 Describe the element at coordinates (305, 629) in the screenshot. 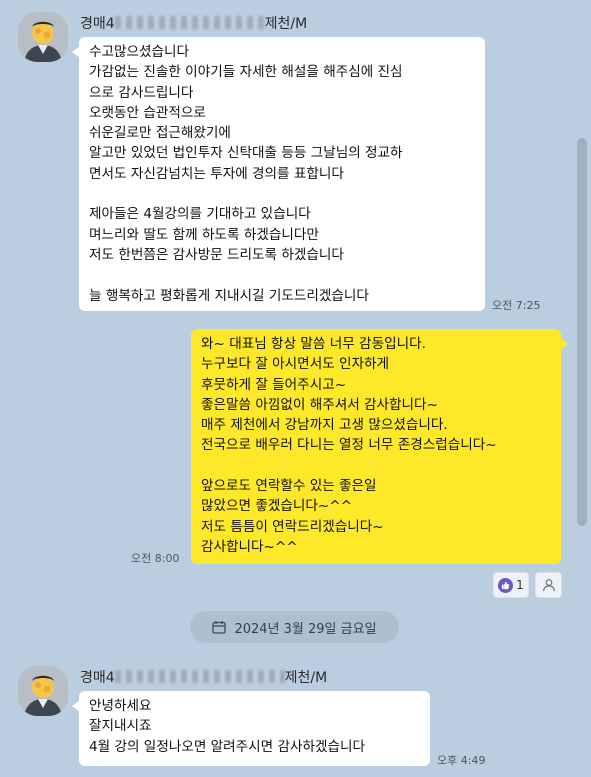

I see `date-label: 2024년 3월 29일 금요일` at that location.